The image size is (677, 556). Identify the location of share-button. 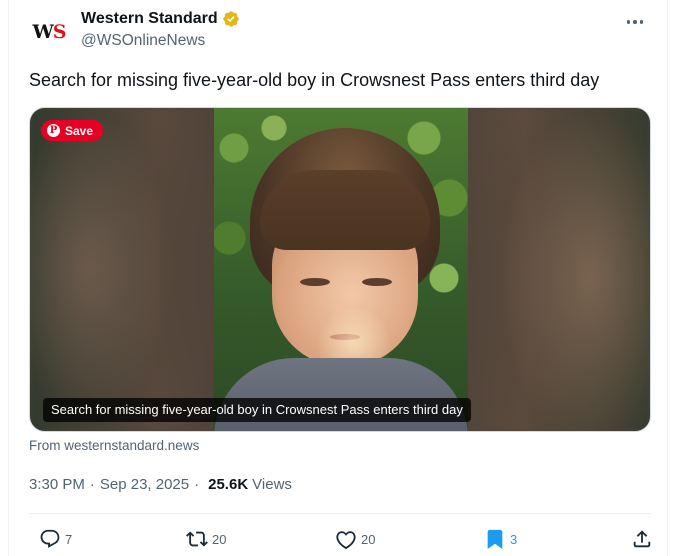
(642, 539).